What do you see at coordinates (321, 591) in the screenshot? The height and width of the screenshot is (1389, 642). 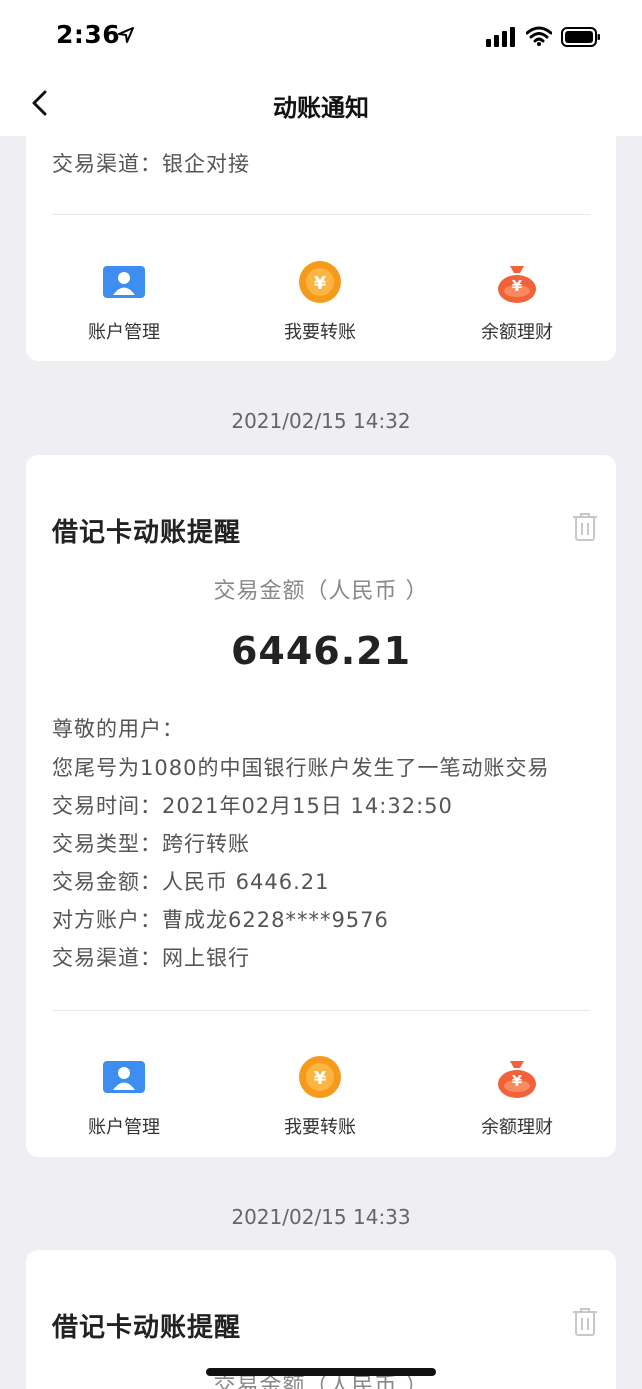 I see `amount-label: 交易金额（人民币 ）` at bounding box center [321, 591].